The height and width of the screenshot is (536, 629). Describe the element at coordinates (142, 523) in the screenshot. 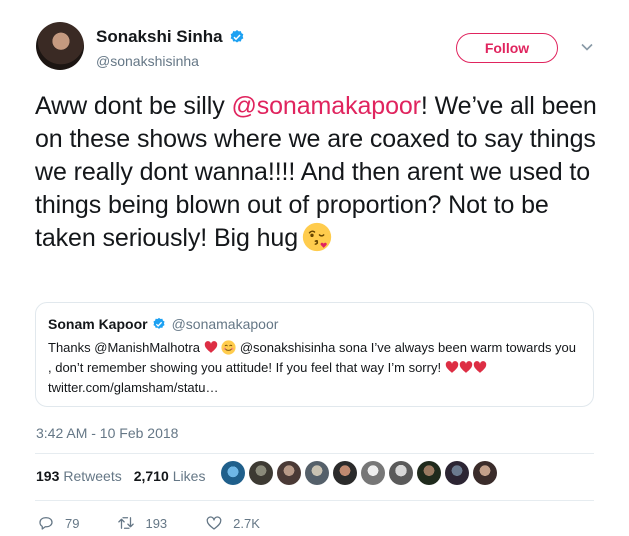

I see `retweet-button: 193` at that location.